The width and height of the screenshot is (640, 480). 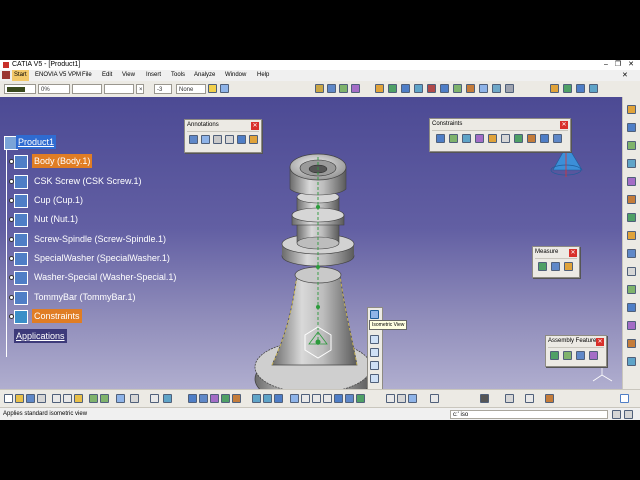 What do you see at coordinates (631, 65) in the screenshot?
I see `close-button: ✕` at bounding box center [631, 65].